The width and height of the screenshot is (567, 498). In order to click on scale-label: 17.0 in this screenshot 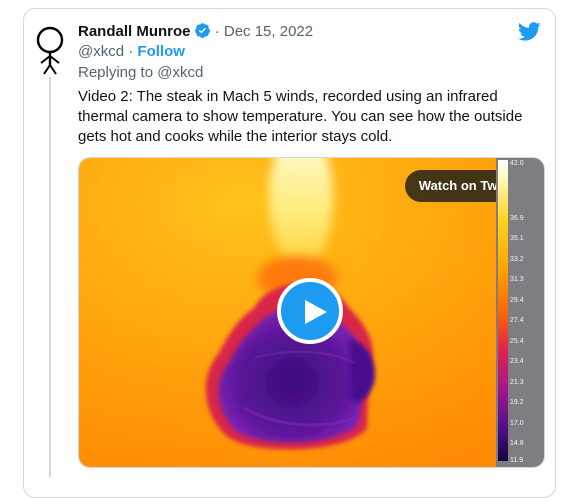, I will do `click(517, 423)`.